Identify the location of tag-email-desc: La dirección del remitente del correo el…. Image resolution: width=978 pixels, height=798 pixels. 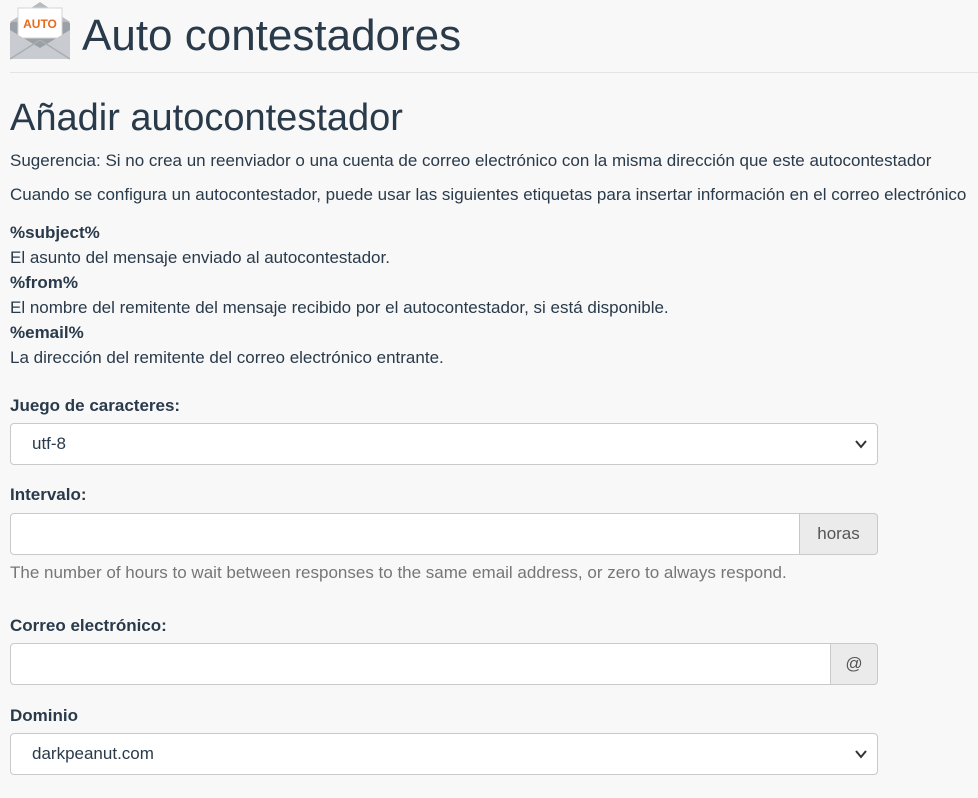
(227, 357).